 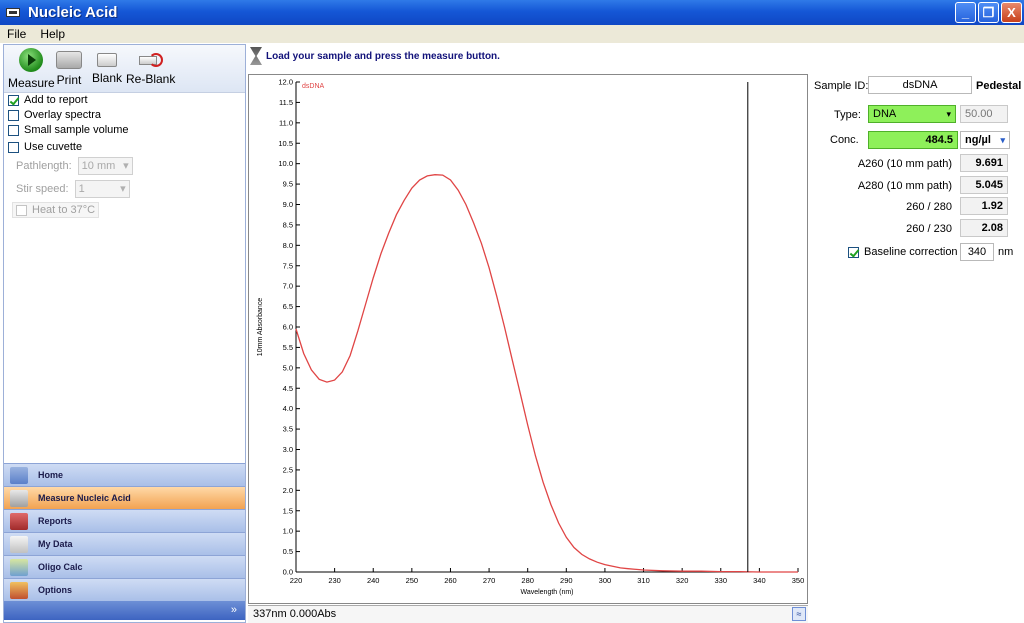 I want to click on y-tick-label: 6.0, so click(x=288, y=327).